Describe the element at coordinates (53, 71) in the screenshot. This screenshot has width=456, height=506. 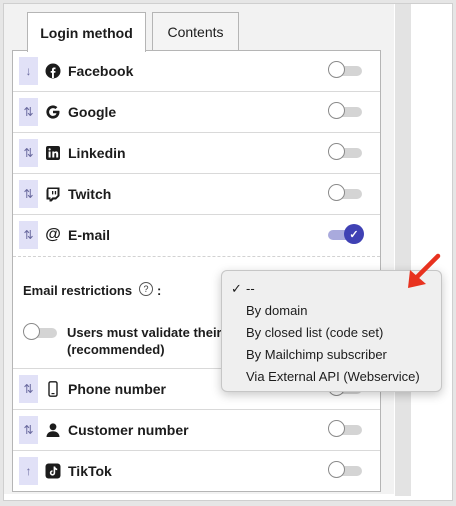
I see `facebook-icon` at that location.